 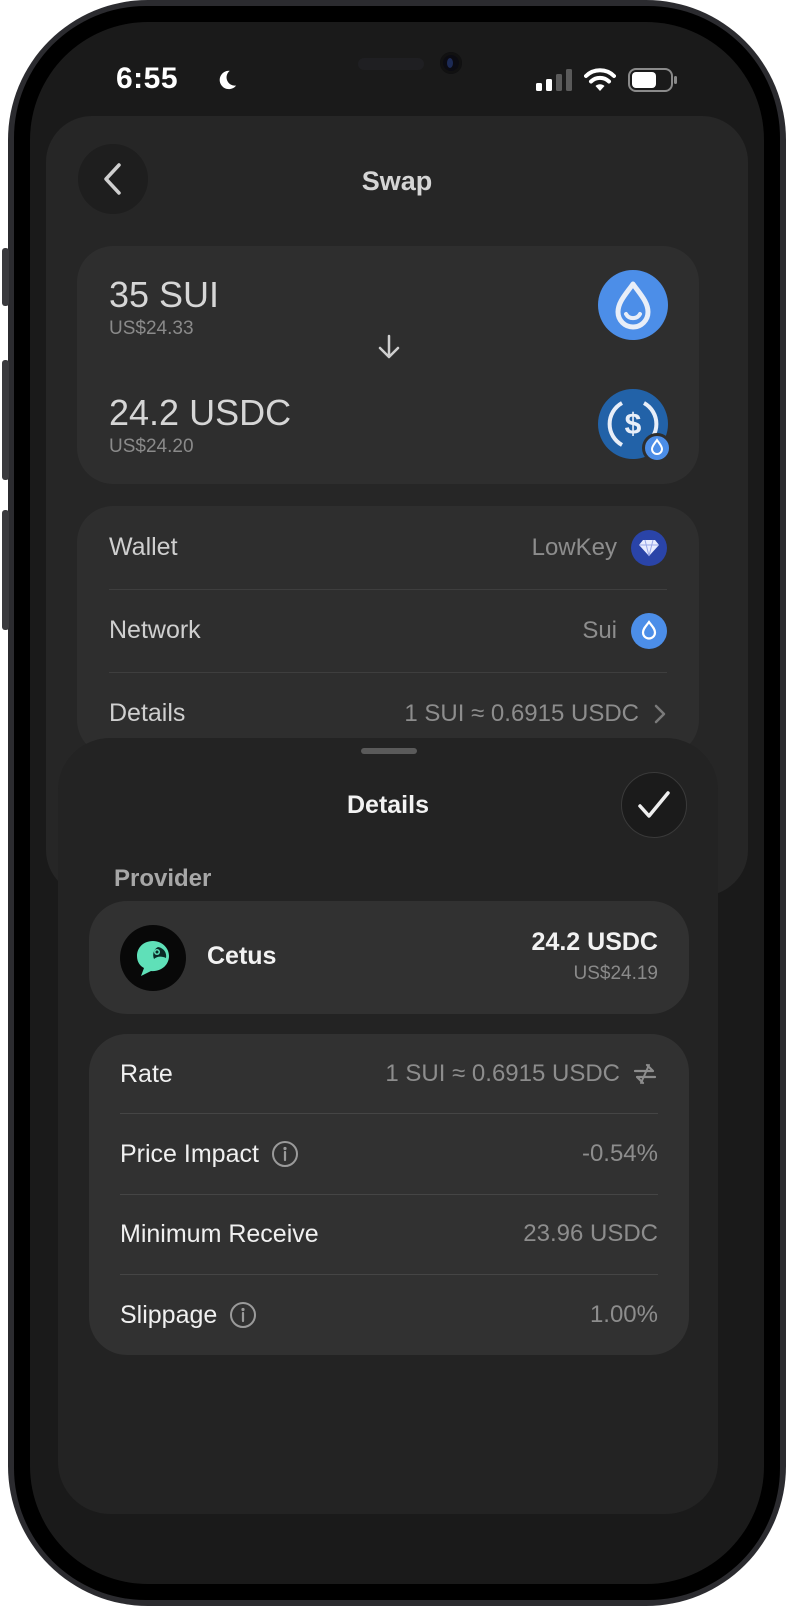 I want to click on wallet-label: Wallet, so click(x=143, y=547).